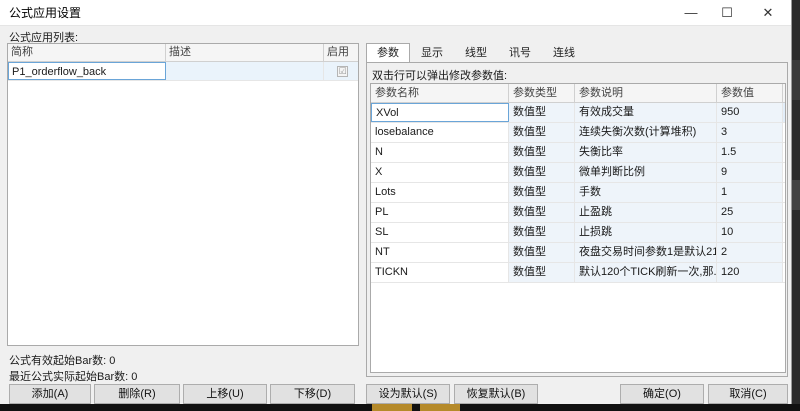 This screenshot has width=800, height=411. I want to click on param-value-cell: 10, so click(750, 232).